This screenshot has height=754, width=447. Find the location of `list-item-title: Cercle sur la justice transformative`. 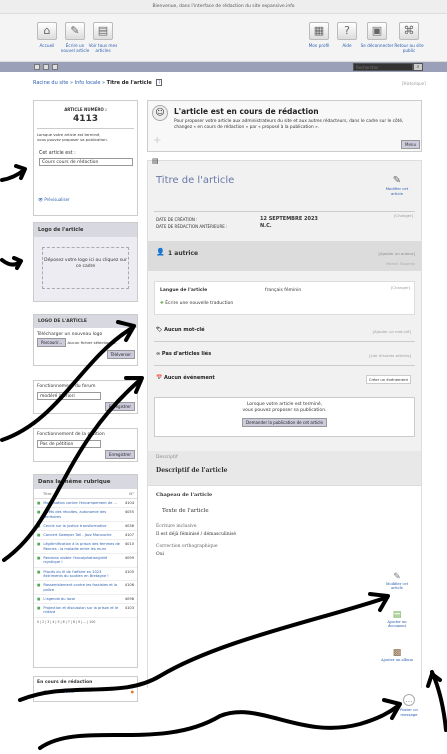

list-item-title: Cercle sur la justice transformative is located at coordinates (75, 525).